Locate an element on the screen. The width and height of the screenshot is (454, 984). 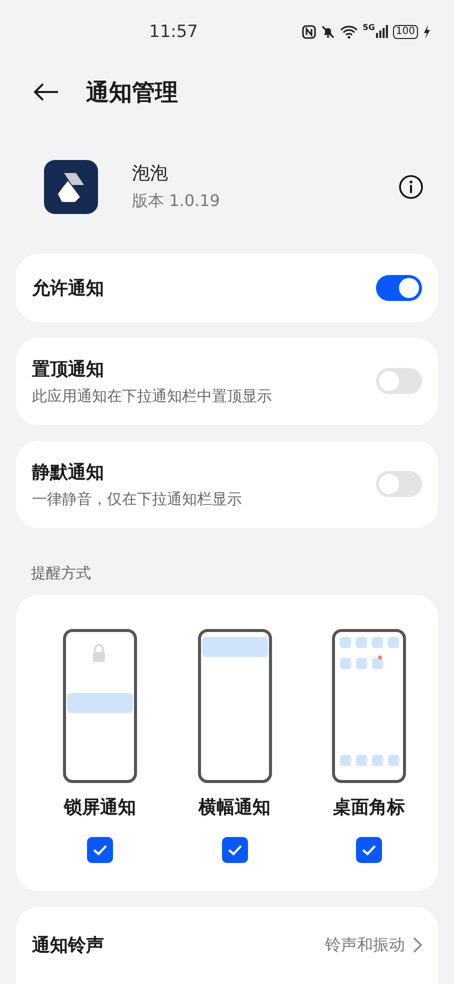
app-name: 泡泡 is located at coordinates (150, 174).